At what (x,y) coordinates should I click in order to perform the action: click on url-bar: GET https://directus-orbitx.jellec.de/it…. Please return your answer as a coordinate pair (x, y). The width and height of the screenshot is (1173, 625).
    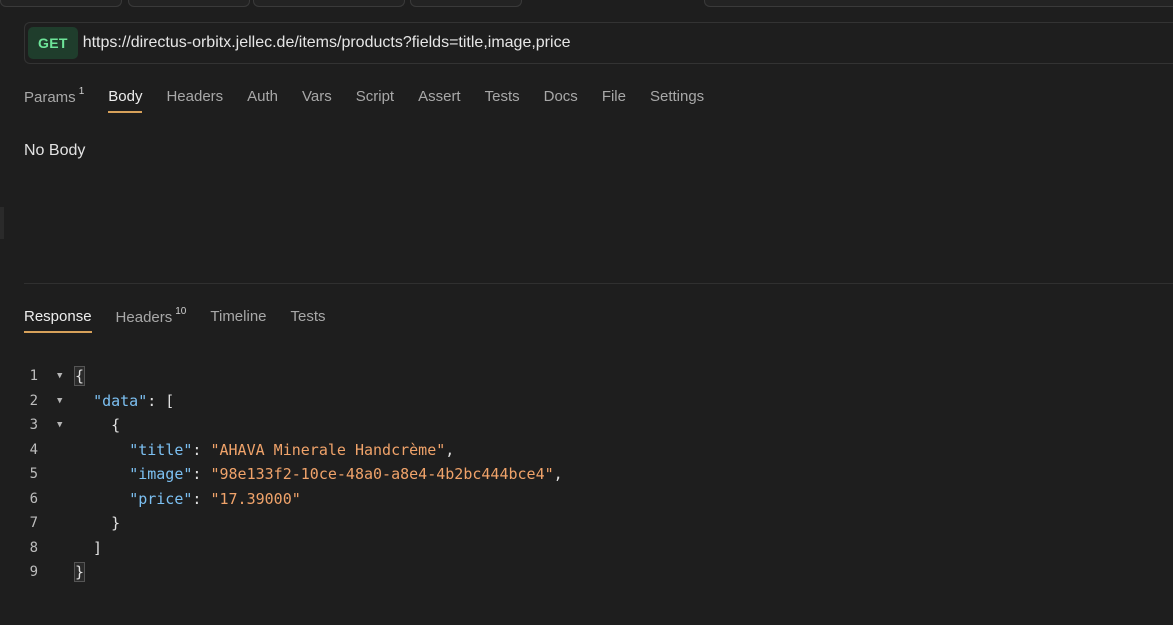
    Looking at the image, I should click on (598, 43).